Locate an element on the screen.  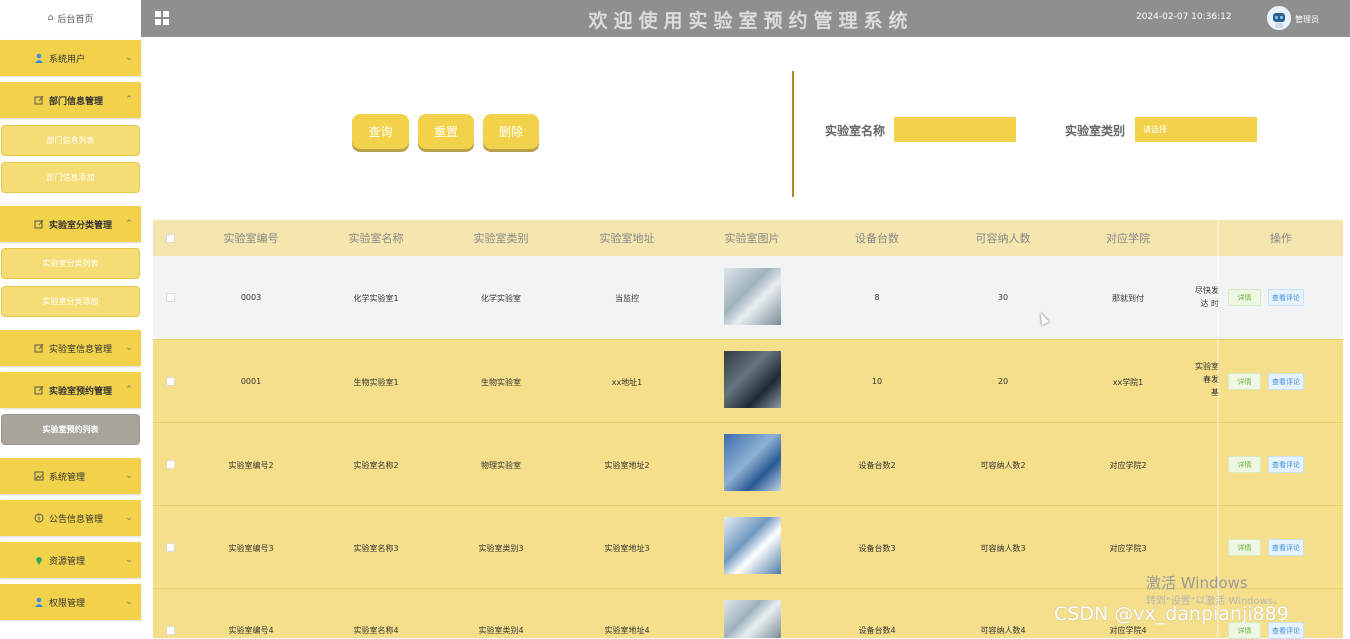
menu-department: 部门信息管理 ⌃ is located at coordinates (70, 100).